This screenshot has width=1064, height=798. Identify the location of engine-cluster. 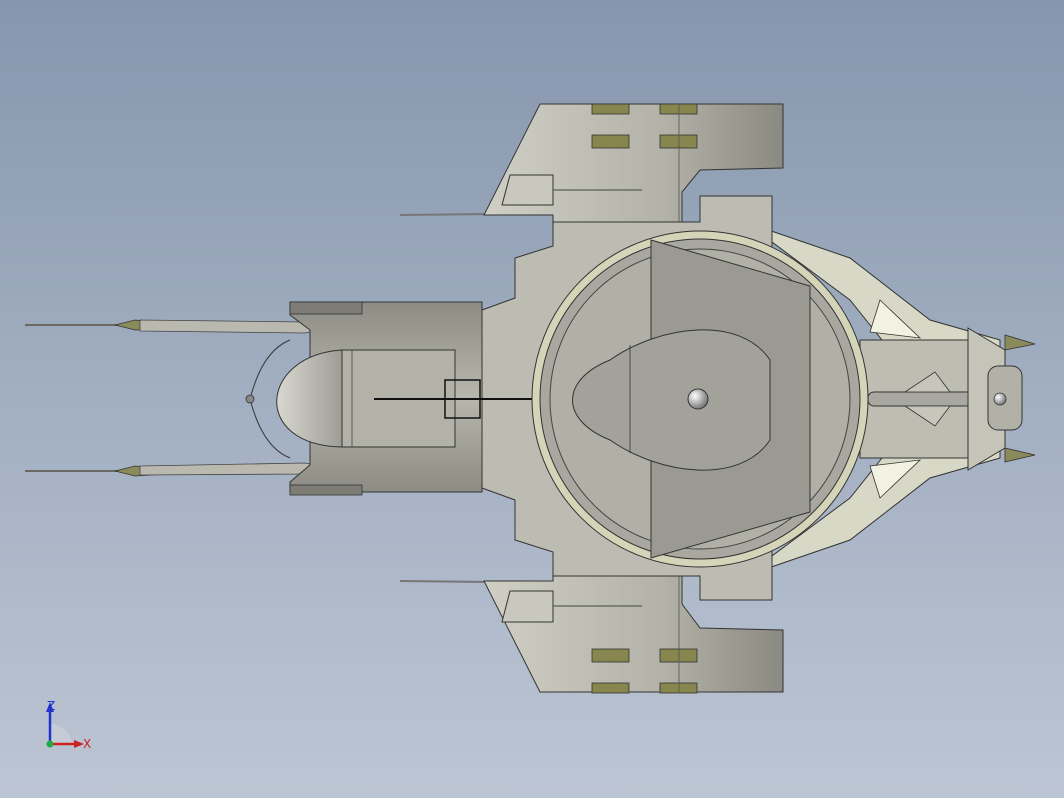
(947, 399).